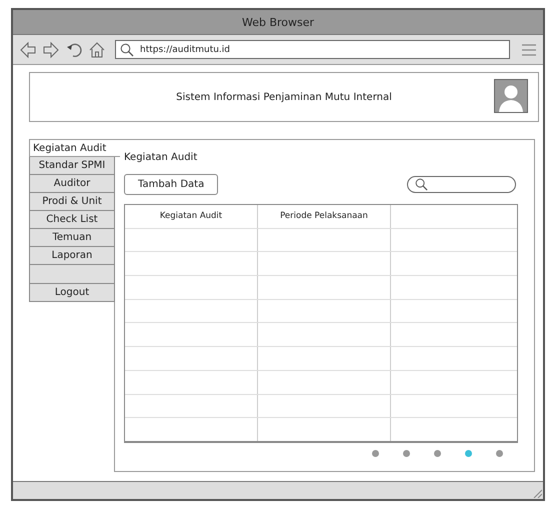 The width and height of the screenshot is (555, 505). What do you see at coordinates (461, 184) in the screenshot?
I see `search-field` at bounding box center [461, 184].